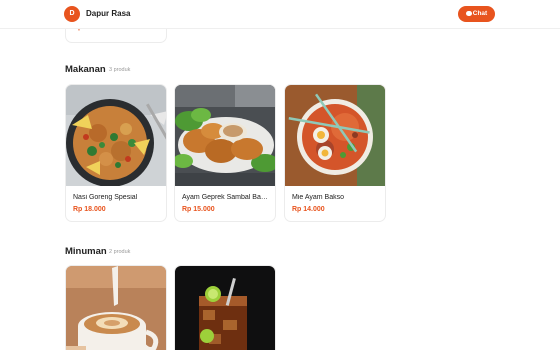 Image resolution: width=560 pixels, height=350 pixels. What do you see at coordinates (108, 13) in the screenshot?
I see `store-name: Dapur Rasa` at bounding box center [108, 13].